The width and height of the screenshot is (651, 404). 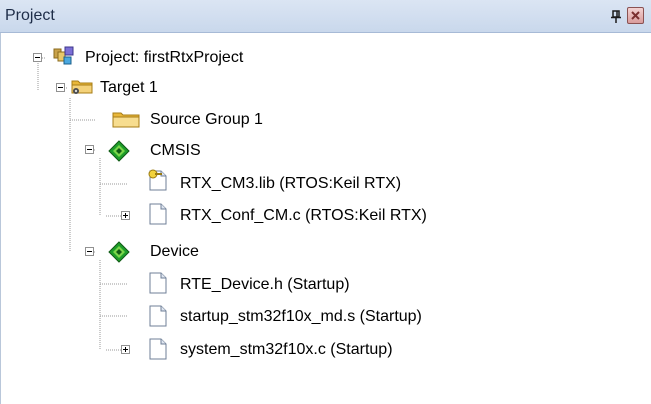 I want to click on tree-item-project: Project: firstRtxProject, so click(x=164, y=58).